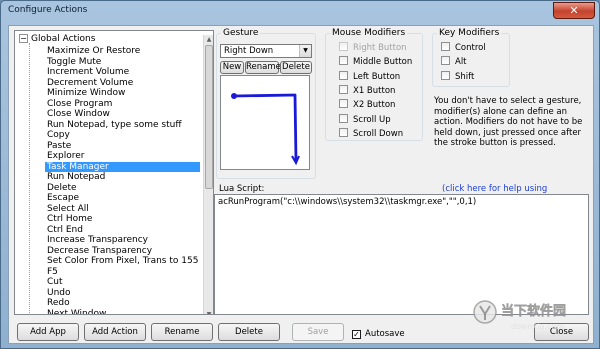 The height and width of the screenshot is (349, 600). I want to click on mouse-modifier-label: Scroll Down, so click(378, 133).